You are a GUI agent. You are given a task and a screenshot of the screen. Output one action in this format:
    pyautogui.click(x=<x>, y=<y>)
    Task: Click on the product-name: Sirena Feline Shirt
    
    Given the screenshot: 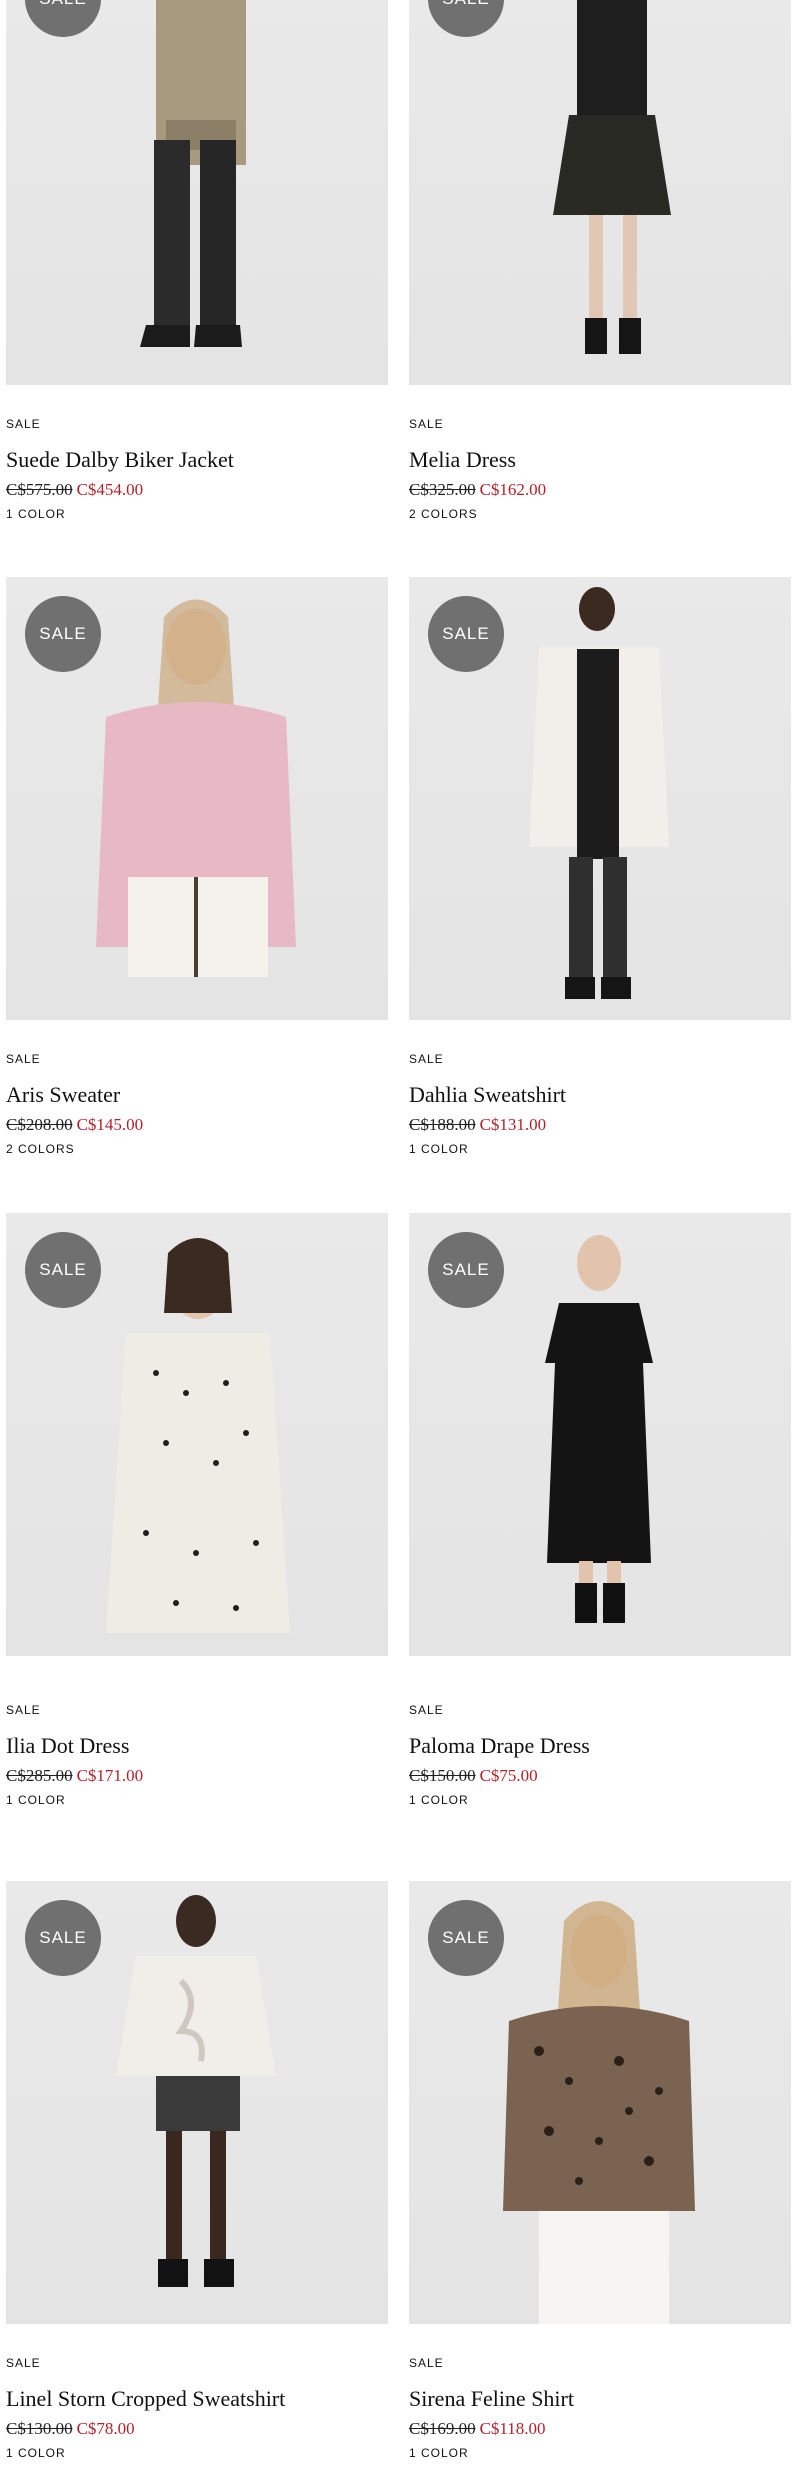 What is the action you would take?
    pyautogui.click(x=491, y=2399)
    